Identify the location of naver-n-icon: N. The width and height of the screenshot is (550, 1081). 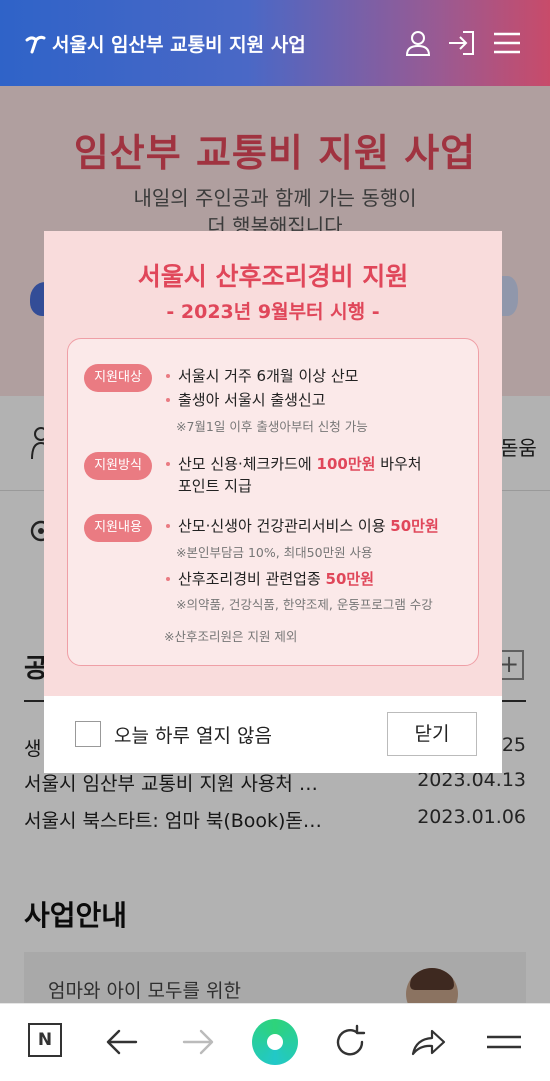
(45, 1040).